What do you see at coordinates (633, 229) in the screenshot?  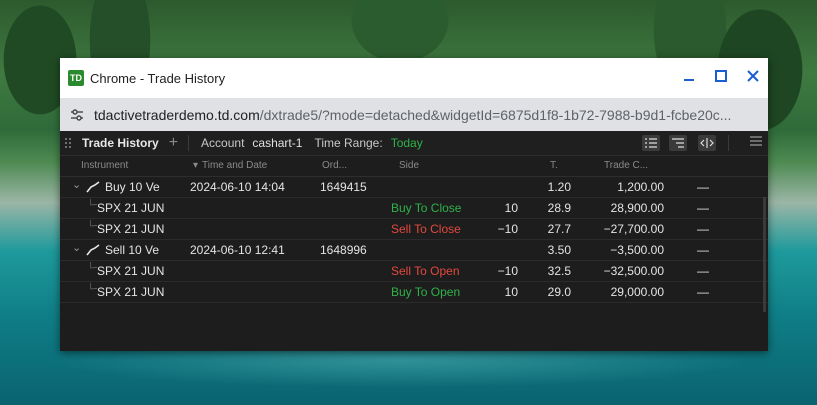 I see `trade-cost: −27,700.00` at bounding box center [633, 229].